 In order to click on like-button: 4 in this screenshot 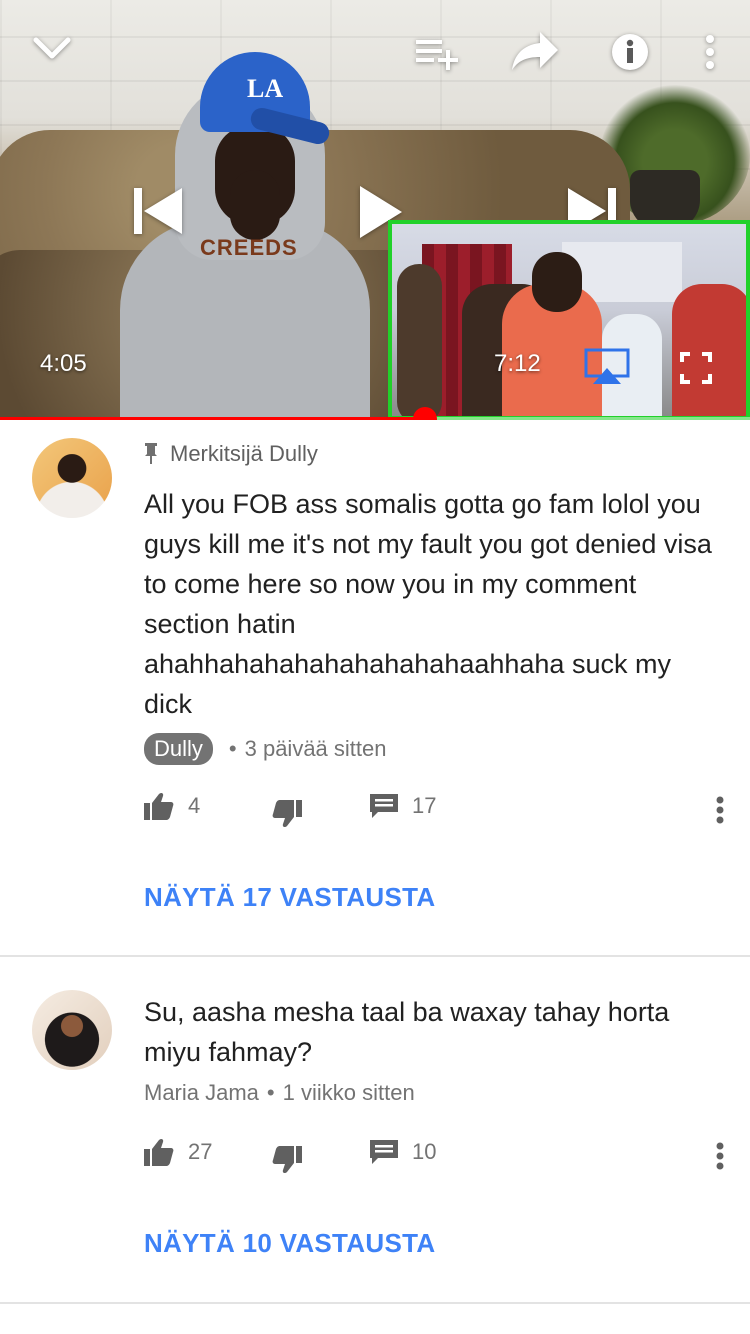, I will do `click(172, 806)`.